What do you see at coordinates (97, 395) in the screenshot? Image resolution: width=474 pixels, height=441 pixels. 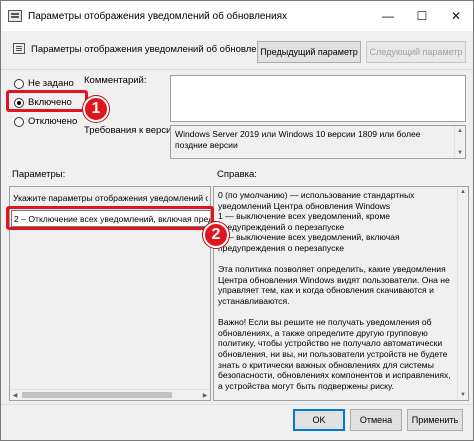 I see `options-scroll-thumb` at bounding box center [97, 395].